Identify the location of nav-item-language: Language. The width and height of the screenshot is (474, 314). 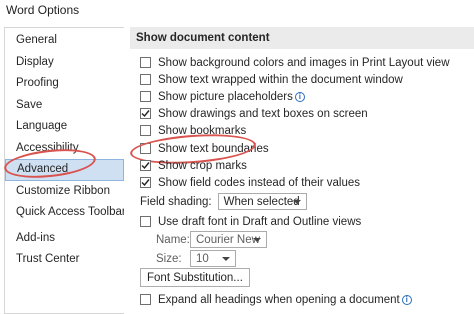
(64, 127).